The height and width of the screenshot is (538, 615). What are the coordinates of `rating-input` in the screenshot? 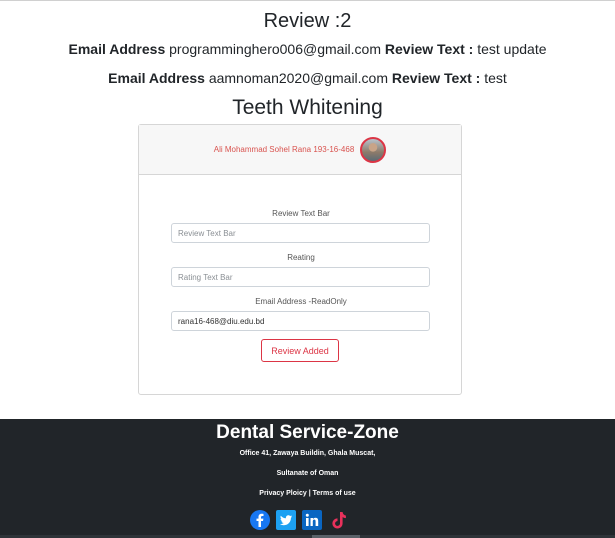 It's located at (300, 277).